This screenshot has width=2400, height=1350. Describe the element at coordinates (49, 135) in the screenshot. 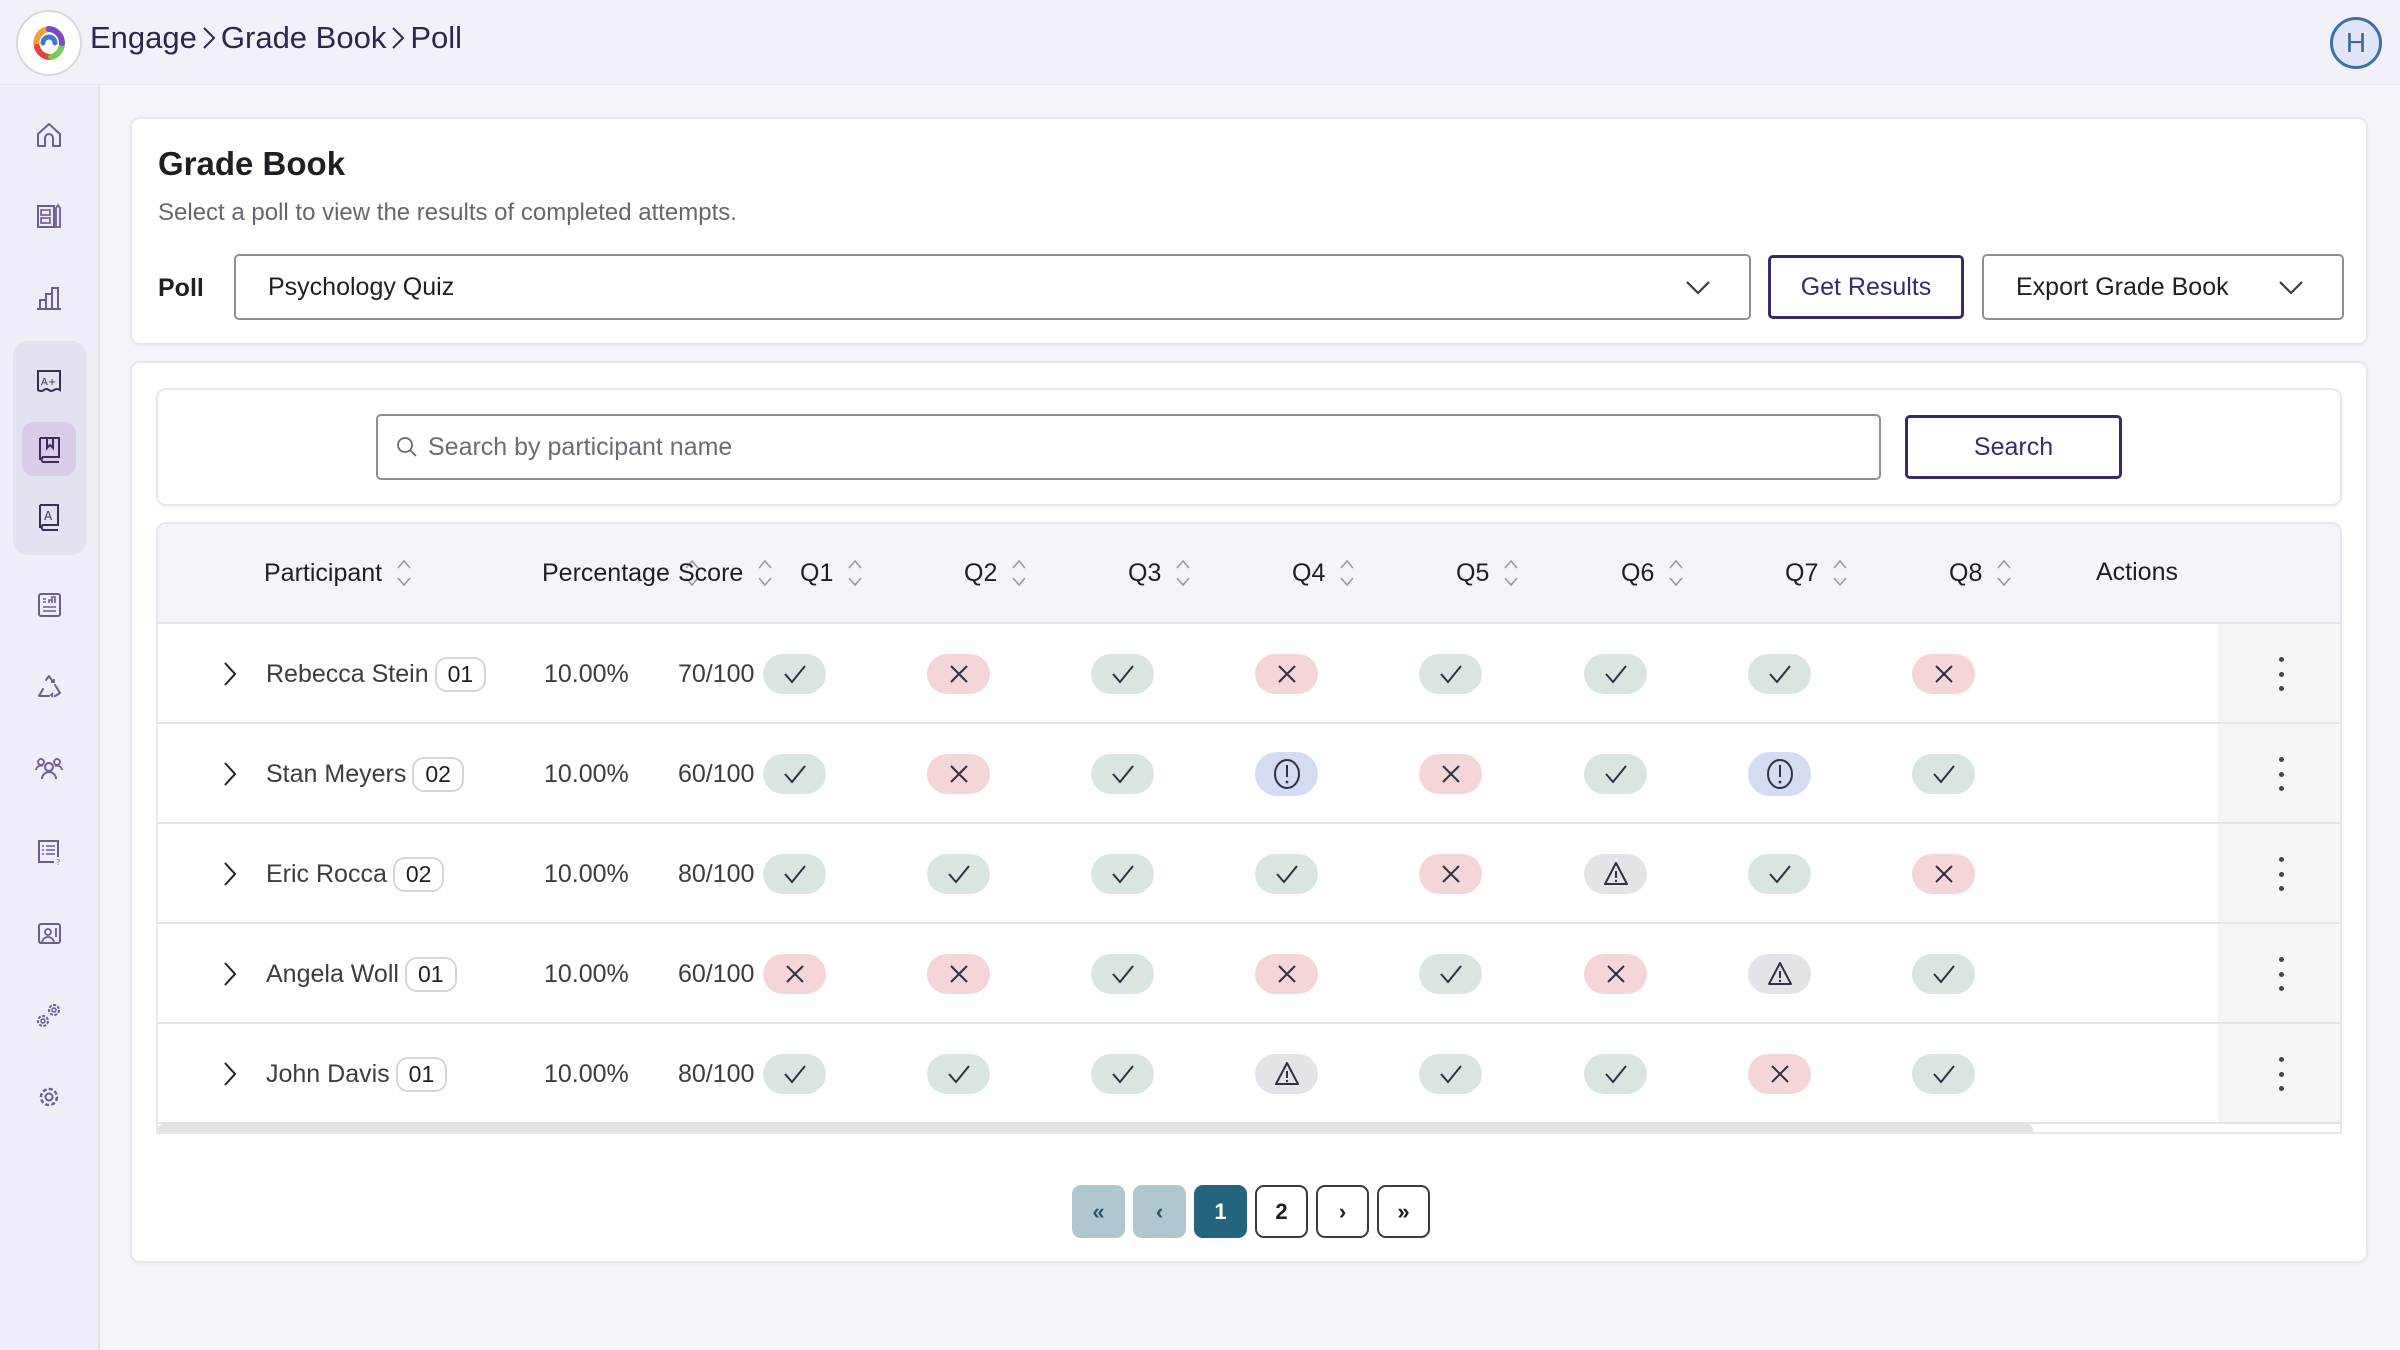

I see `sidebar-item-home` at that location.